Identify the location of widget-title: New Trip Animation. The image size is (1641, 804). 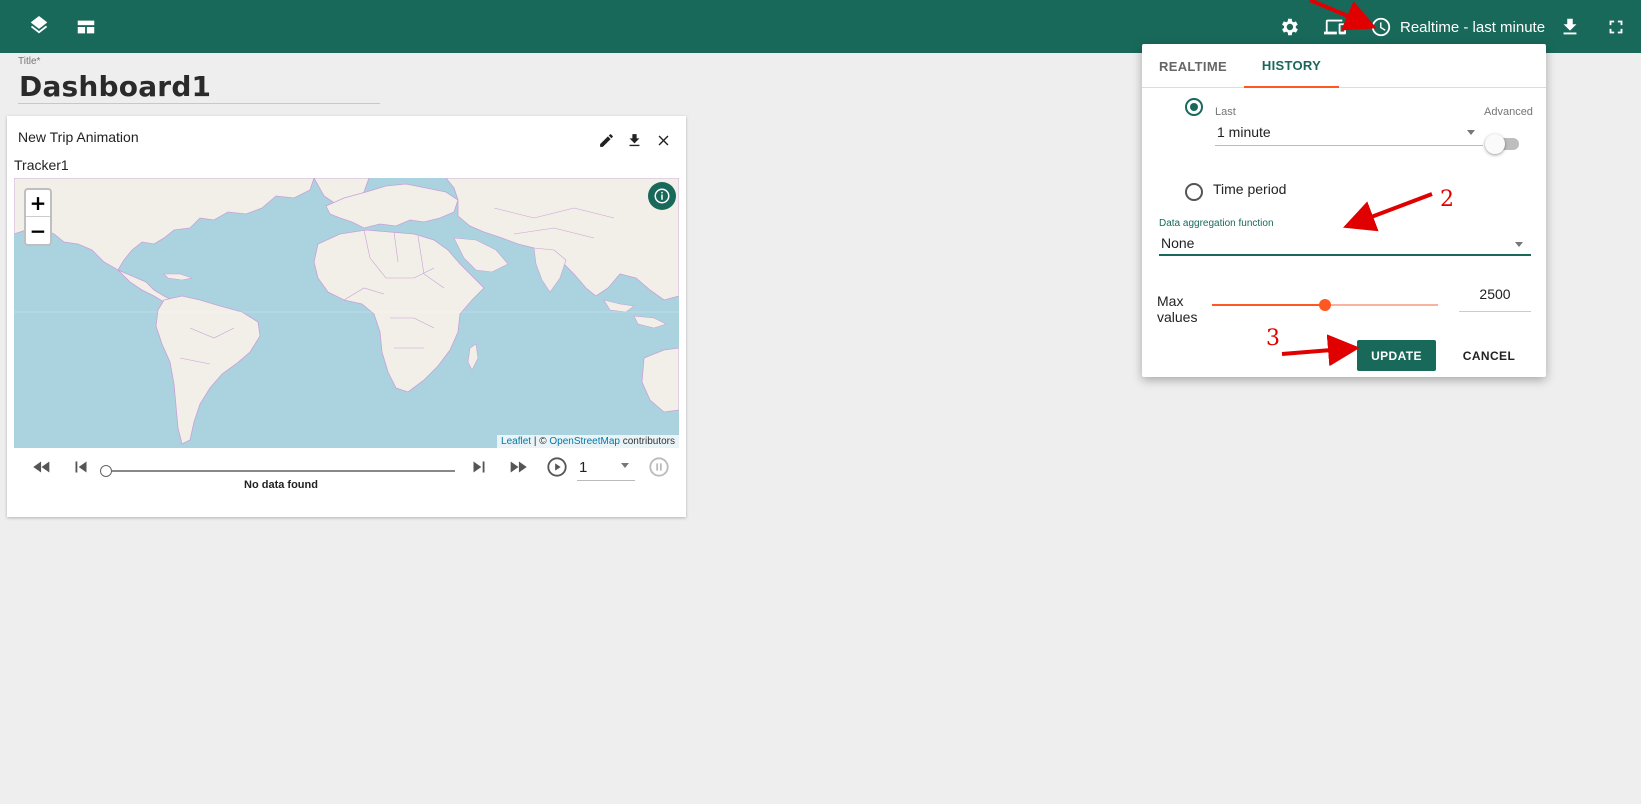
(78, 137).